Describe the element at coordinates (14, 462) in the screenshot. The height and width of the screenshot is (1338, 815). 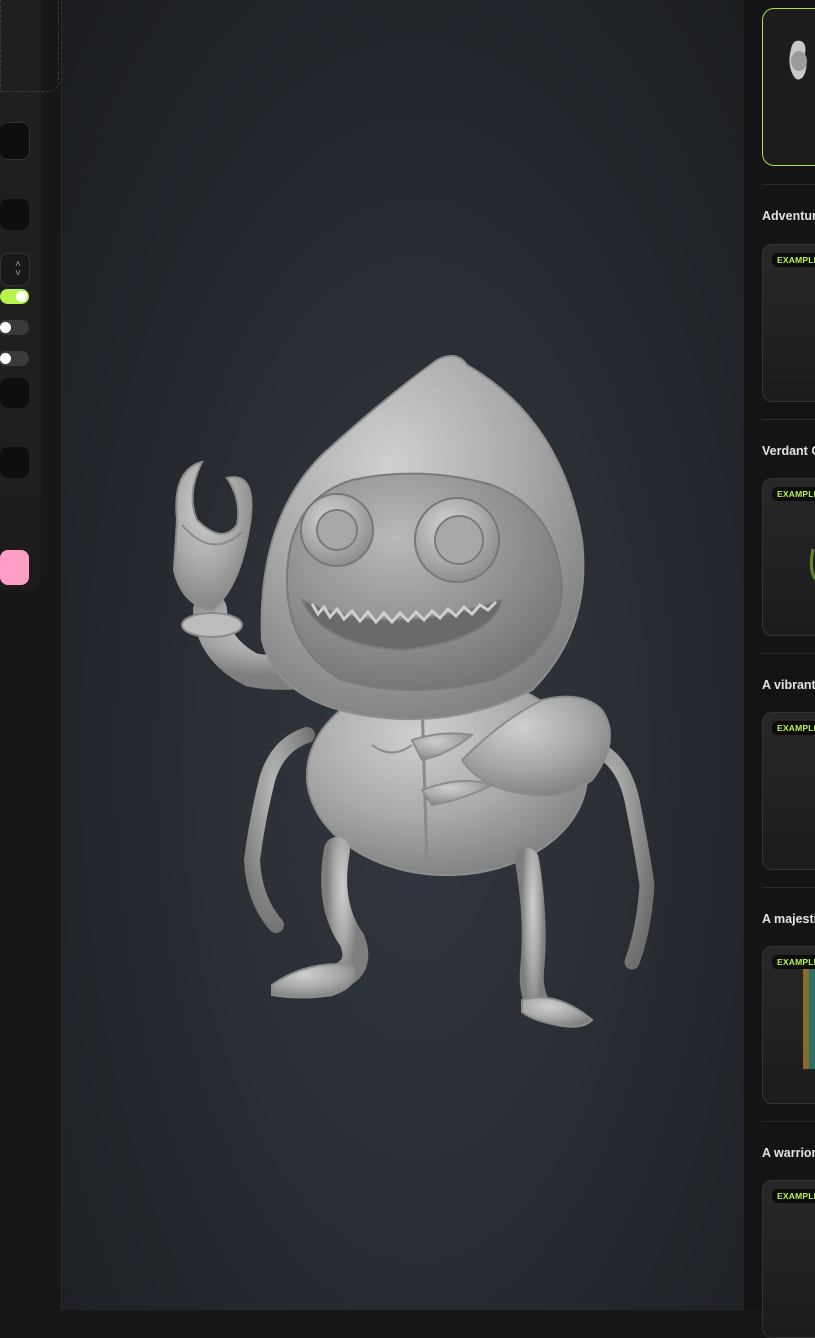
I see `negative-prompt-input` at that location.